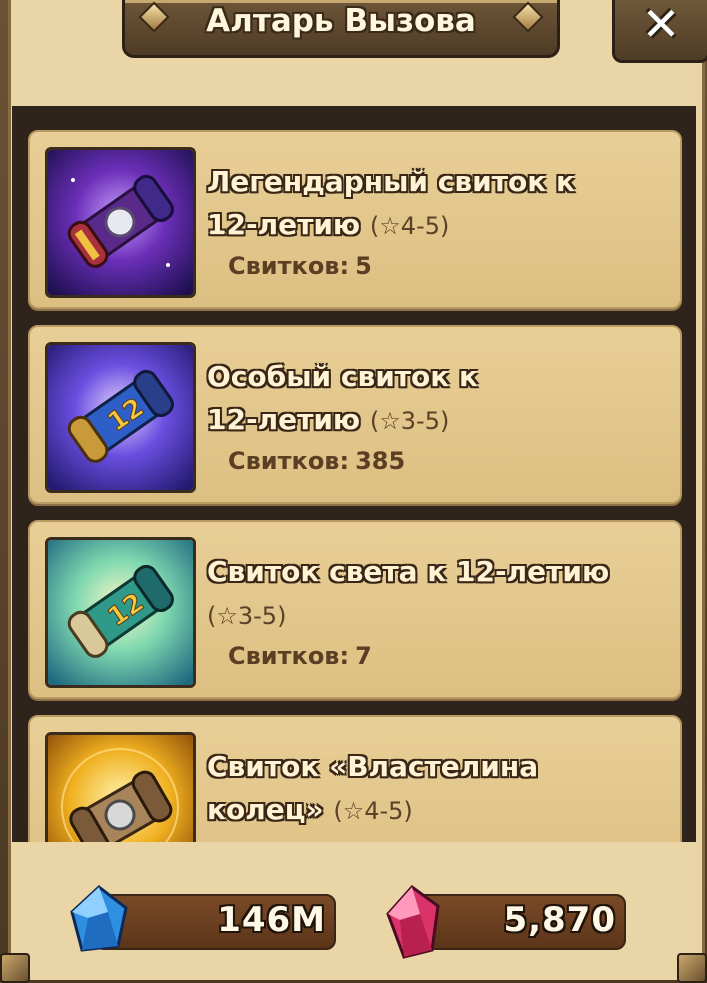 The image size is (707, 983). What do you see at coordinates (300, 656) in the screenshot?
I see `scroll-count: Свитков: 7` at bounding box center [300, 656].